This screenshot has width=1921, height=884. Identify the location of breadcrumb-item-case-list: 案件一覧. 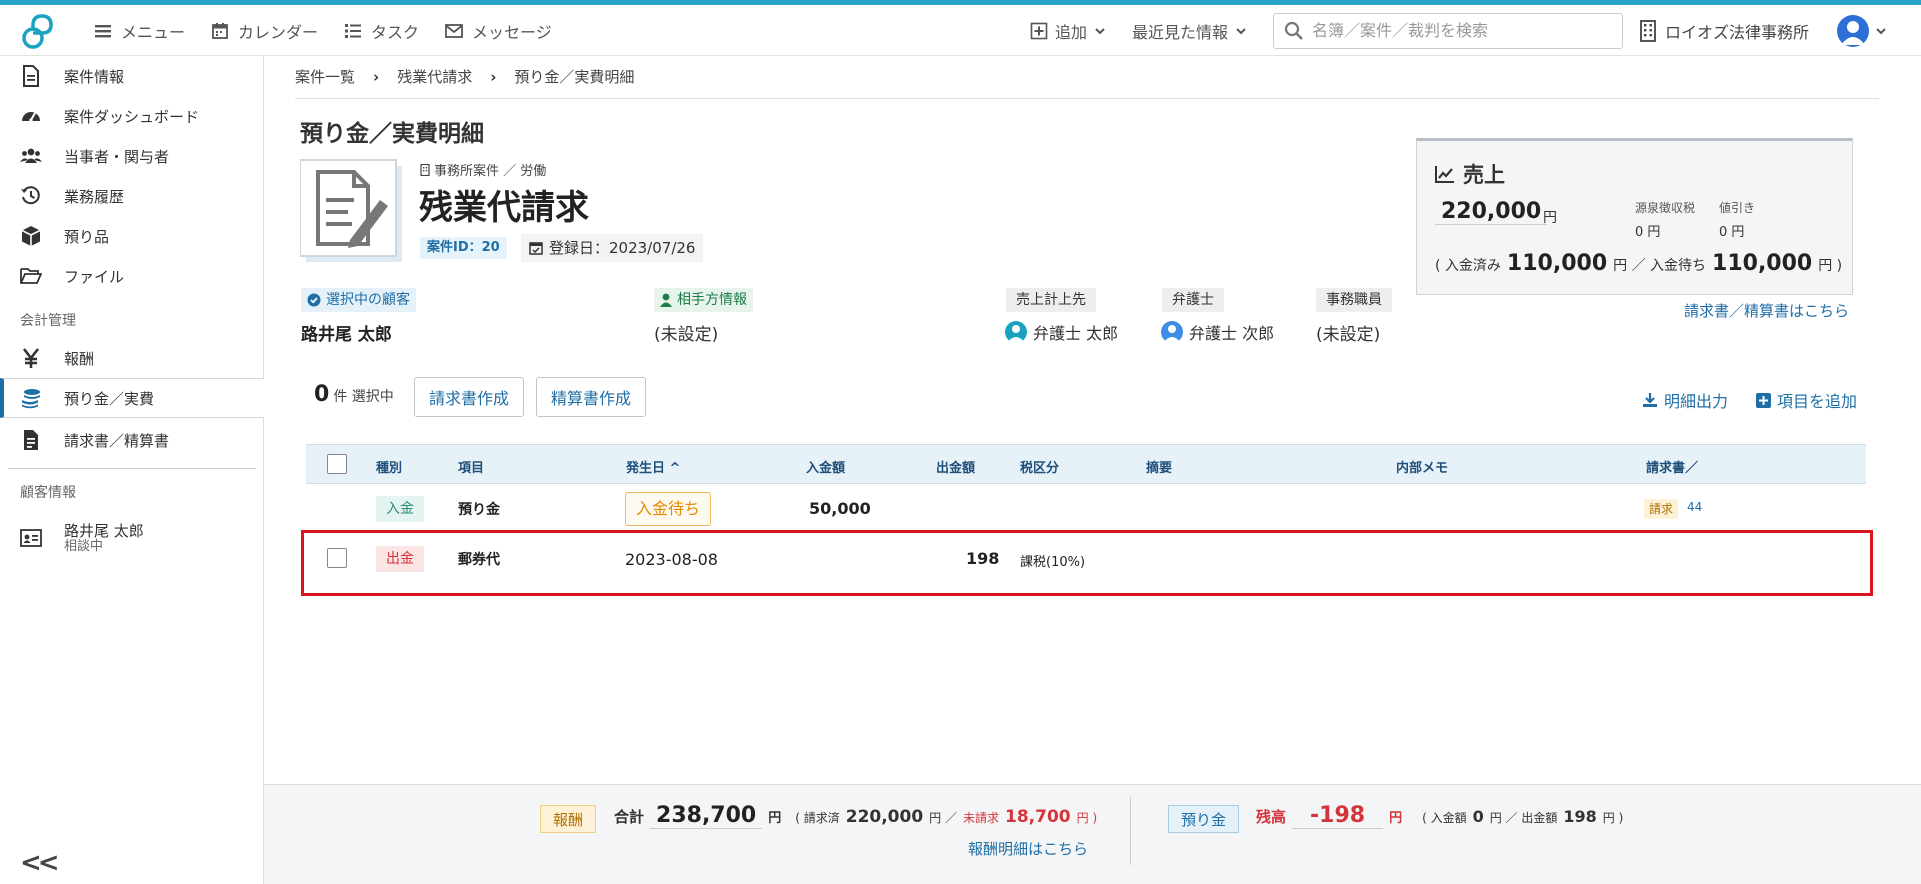
(325, 76).